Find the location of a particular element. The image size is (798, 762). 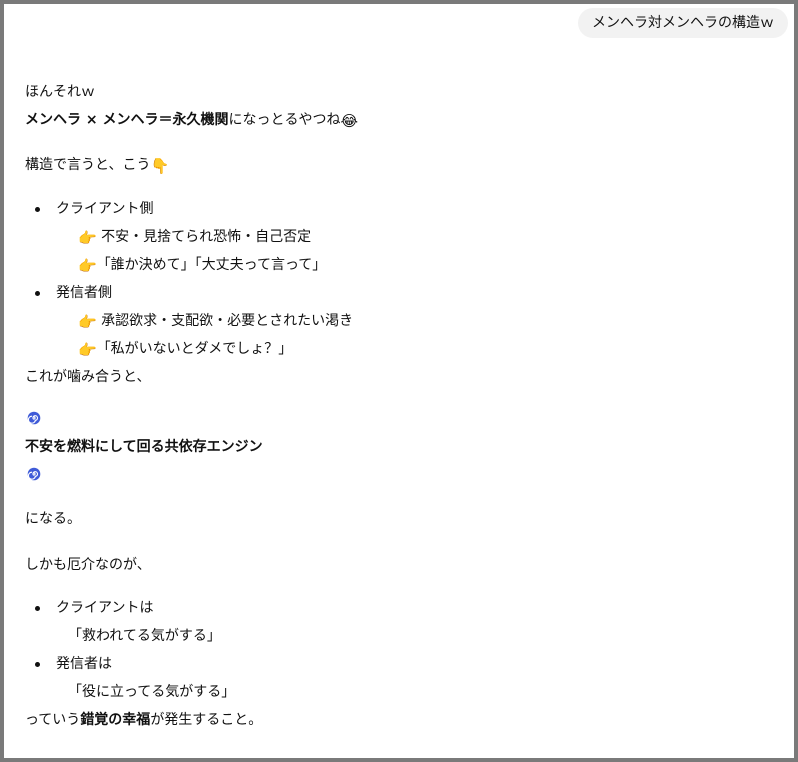

quote-text: 「救われてる気がする」 is located at coordinates (144, 636).